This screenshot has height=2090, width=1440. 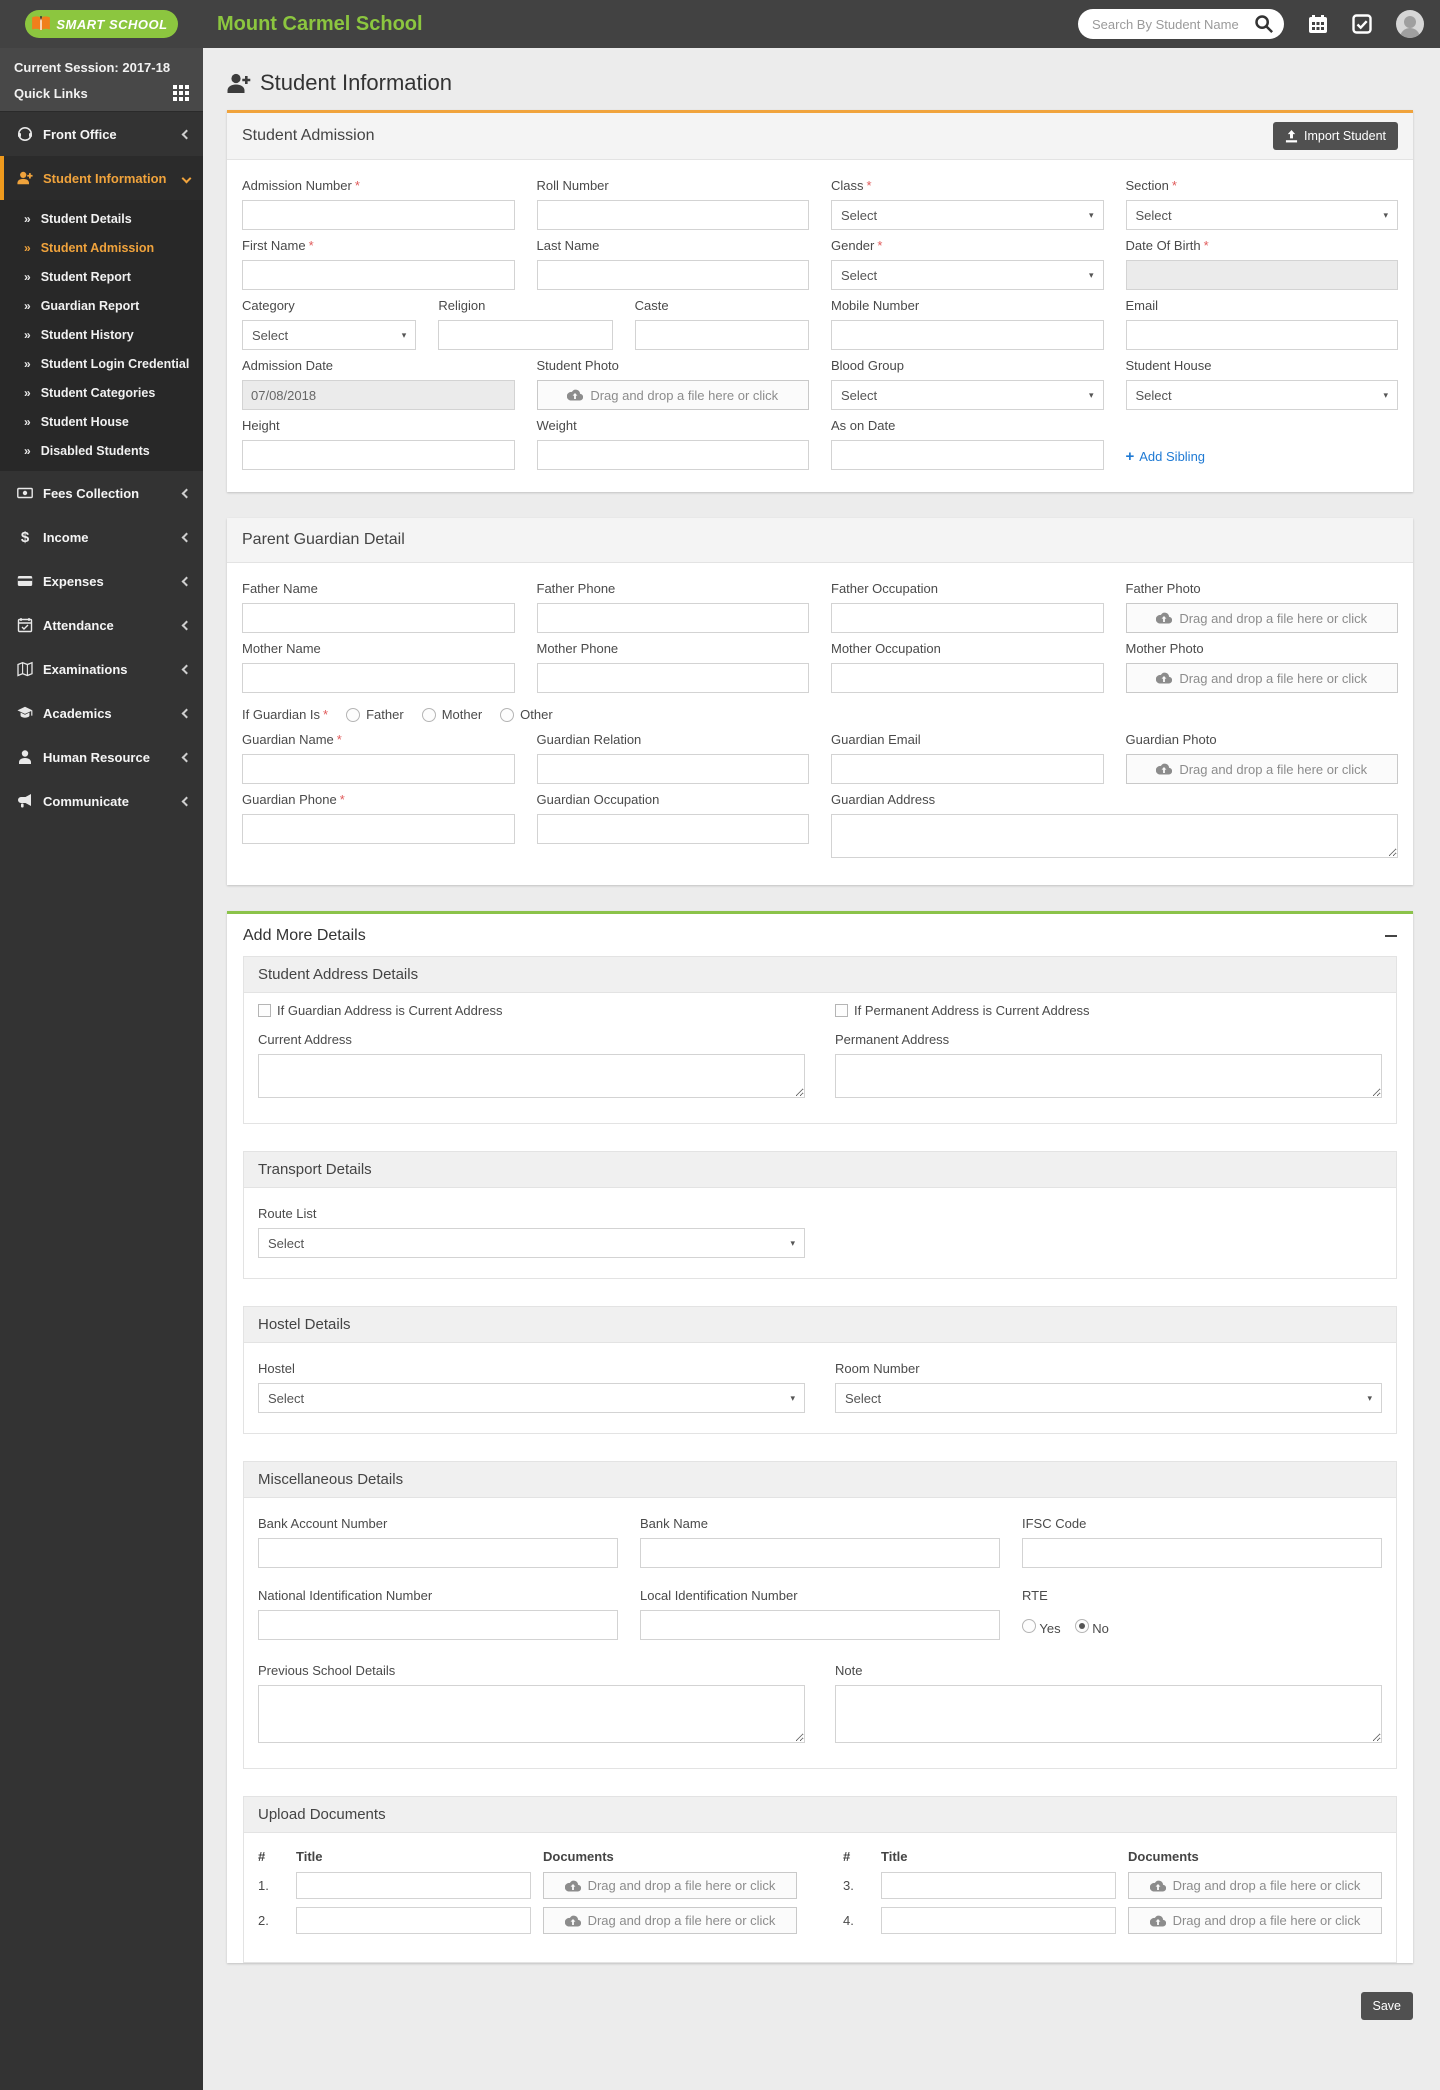 What do you see at coordinates (101, 178) in the screenshot?
I see `sidebar-item-student-information: Student Information` at bounding box center [101, 178].